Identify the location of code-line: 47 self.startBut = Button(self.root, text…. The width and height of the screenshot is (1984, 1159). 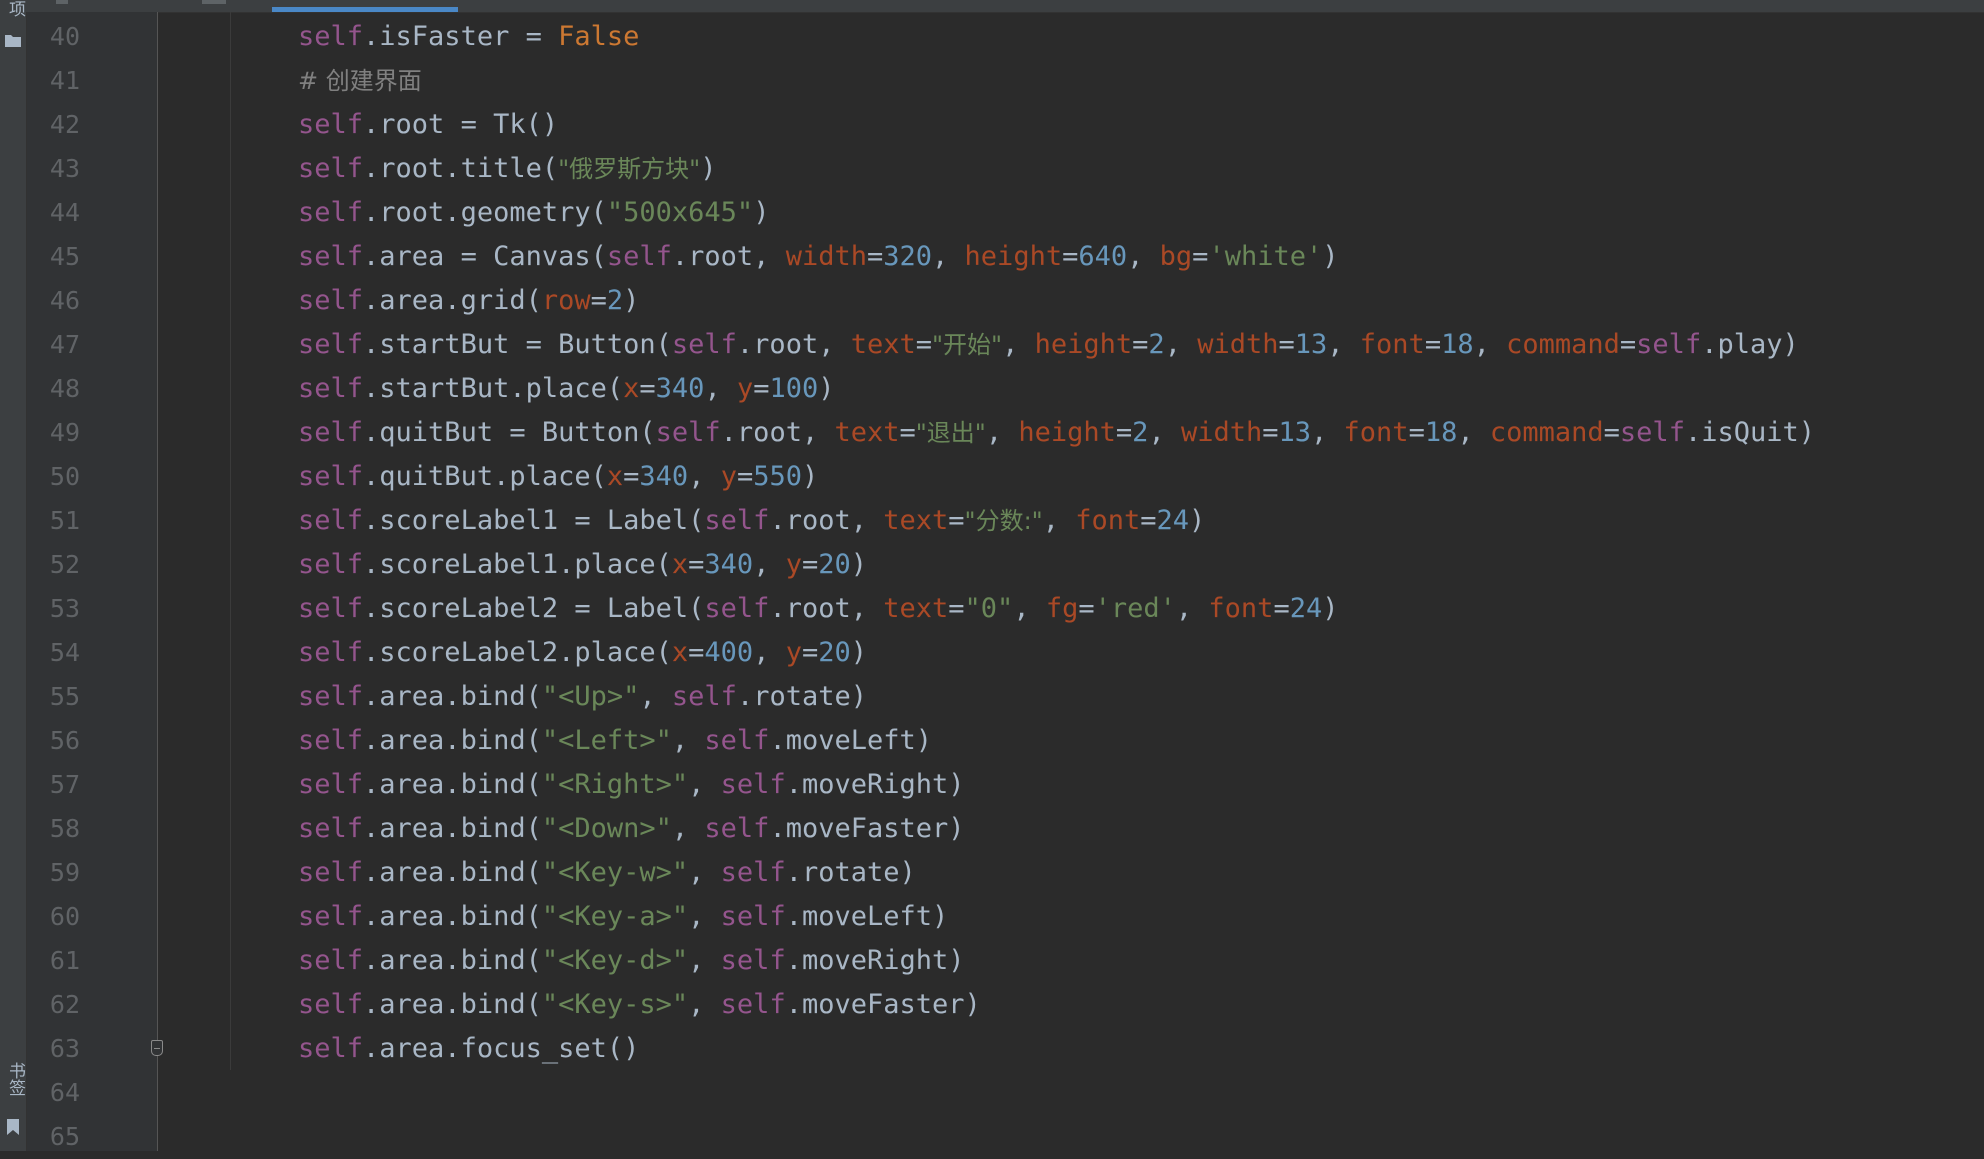
(992, 345).